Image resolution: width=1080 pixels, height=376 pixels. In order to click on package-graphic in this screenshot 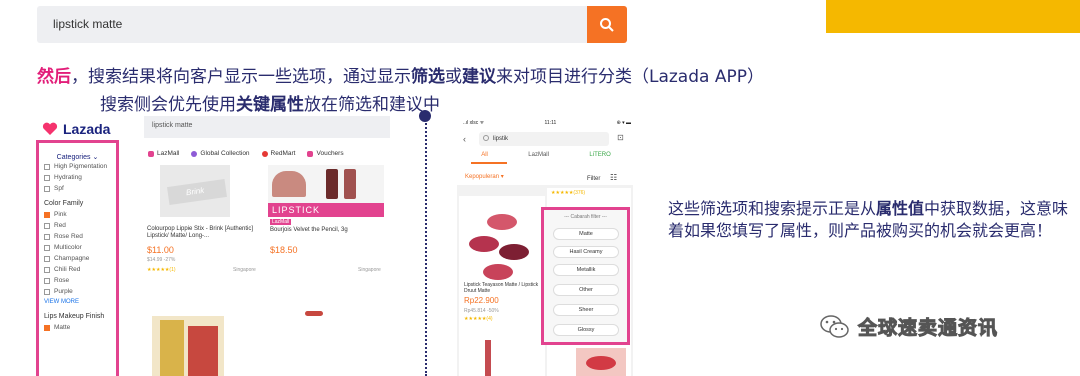, I will do `click(203, 351)`.